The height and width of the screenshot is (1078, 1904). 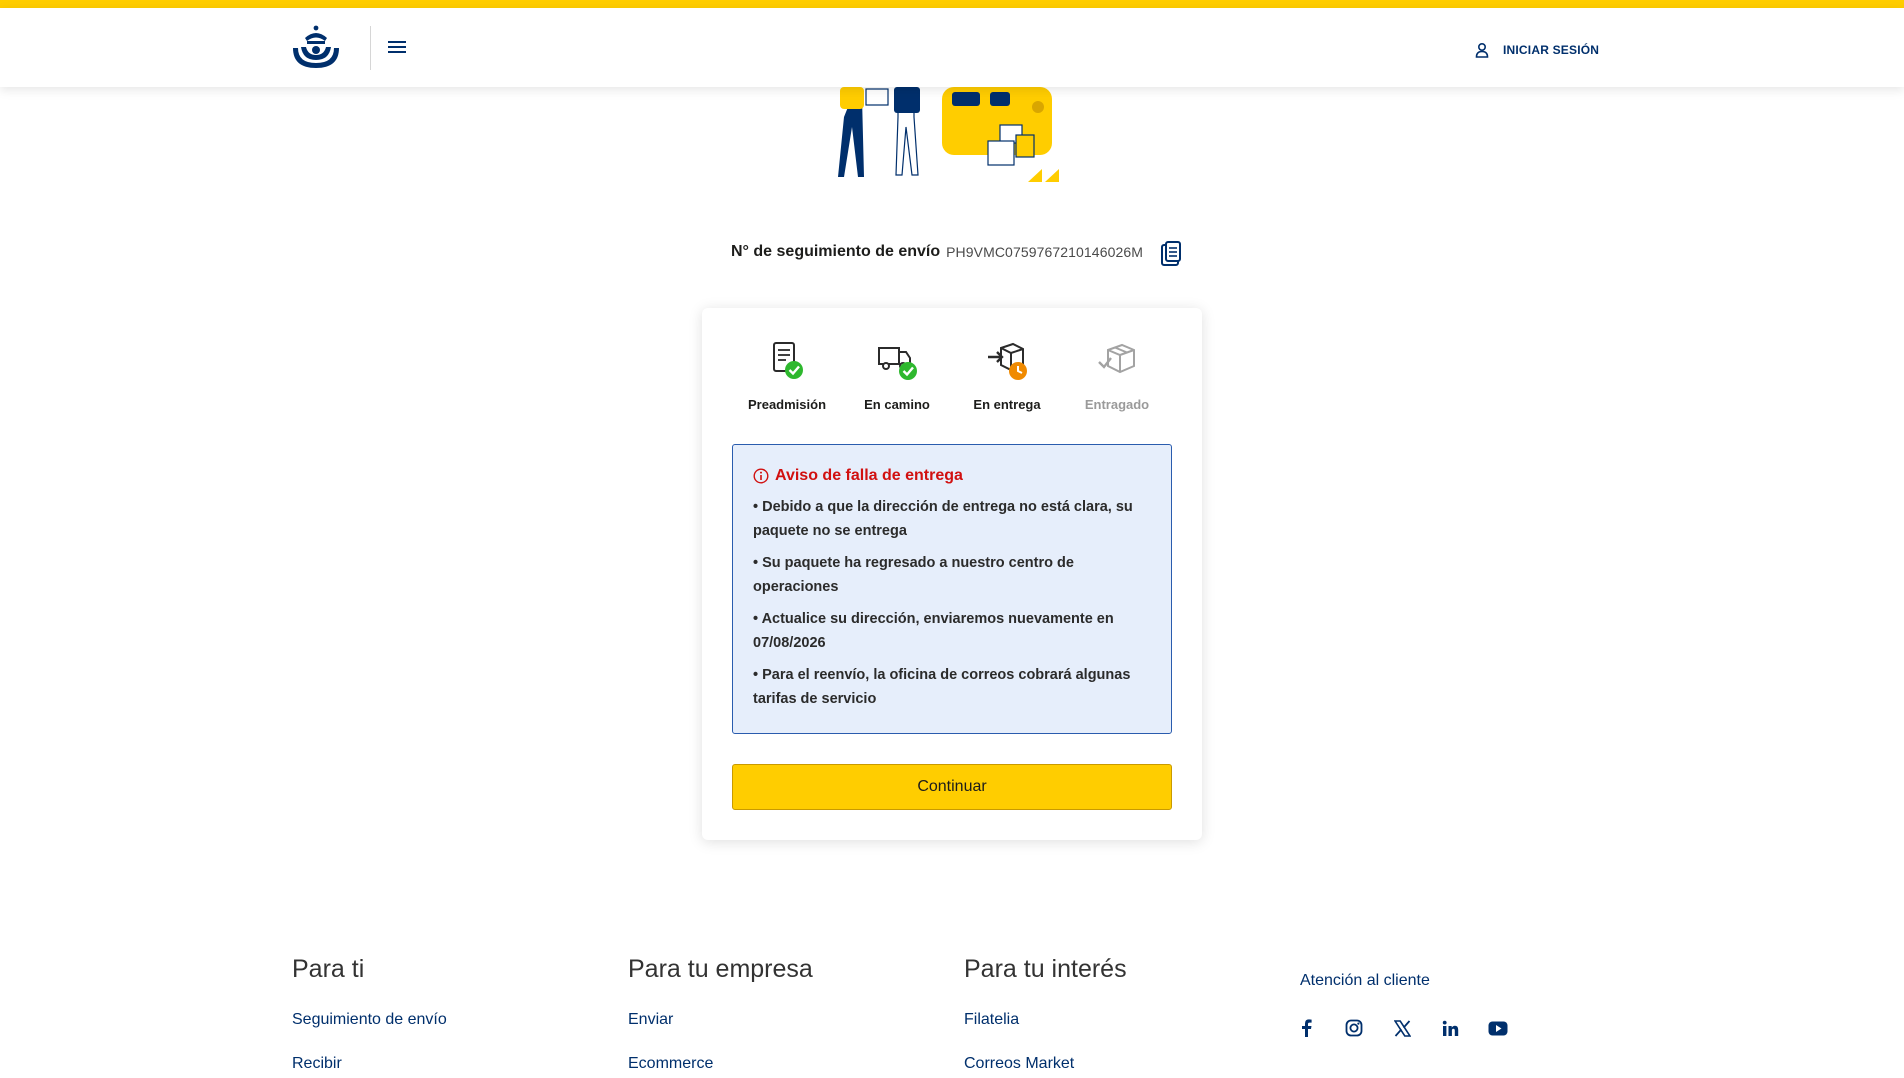 What do you see at coordinates (397, 48) in the screenshot?
I see `menu-button` at bounding box center [397, 48].